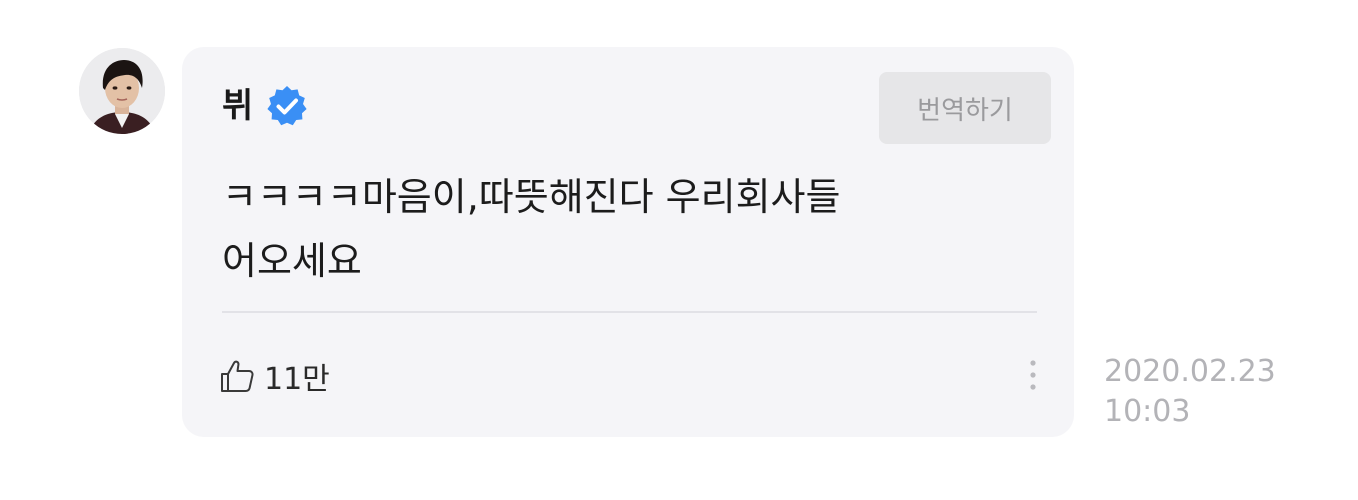 The width and height of the screenshot is (1358, 500). What do you see at coordinates (237, 376) in the screenshot?
I see `thumbs-up-icon` at bounding box center [237, 376].